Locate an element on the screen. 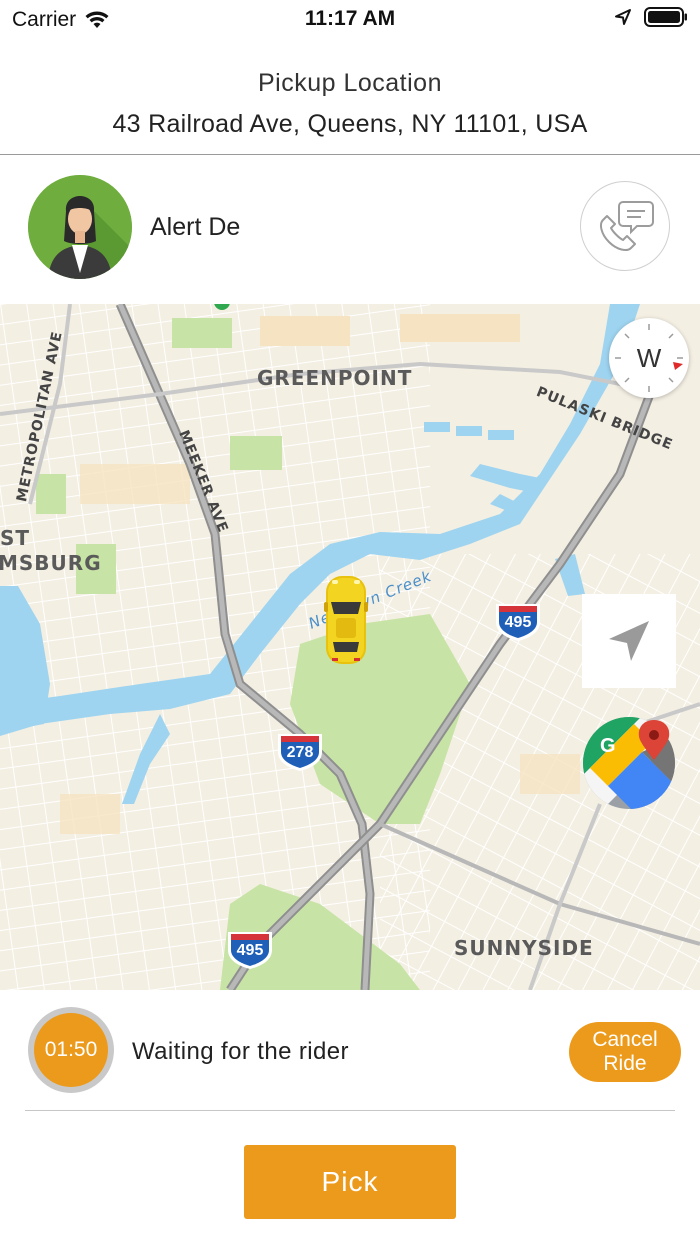 The width and height of the screenshot is (700, 1244). interstate-495-shield-top: 495 is located at coordinates (518, 621).